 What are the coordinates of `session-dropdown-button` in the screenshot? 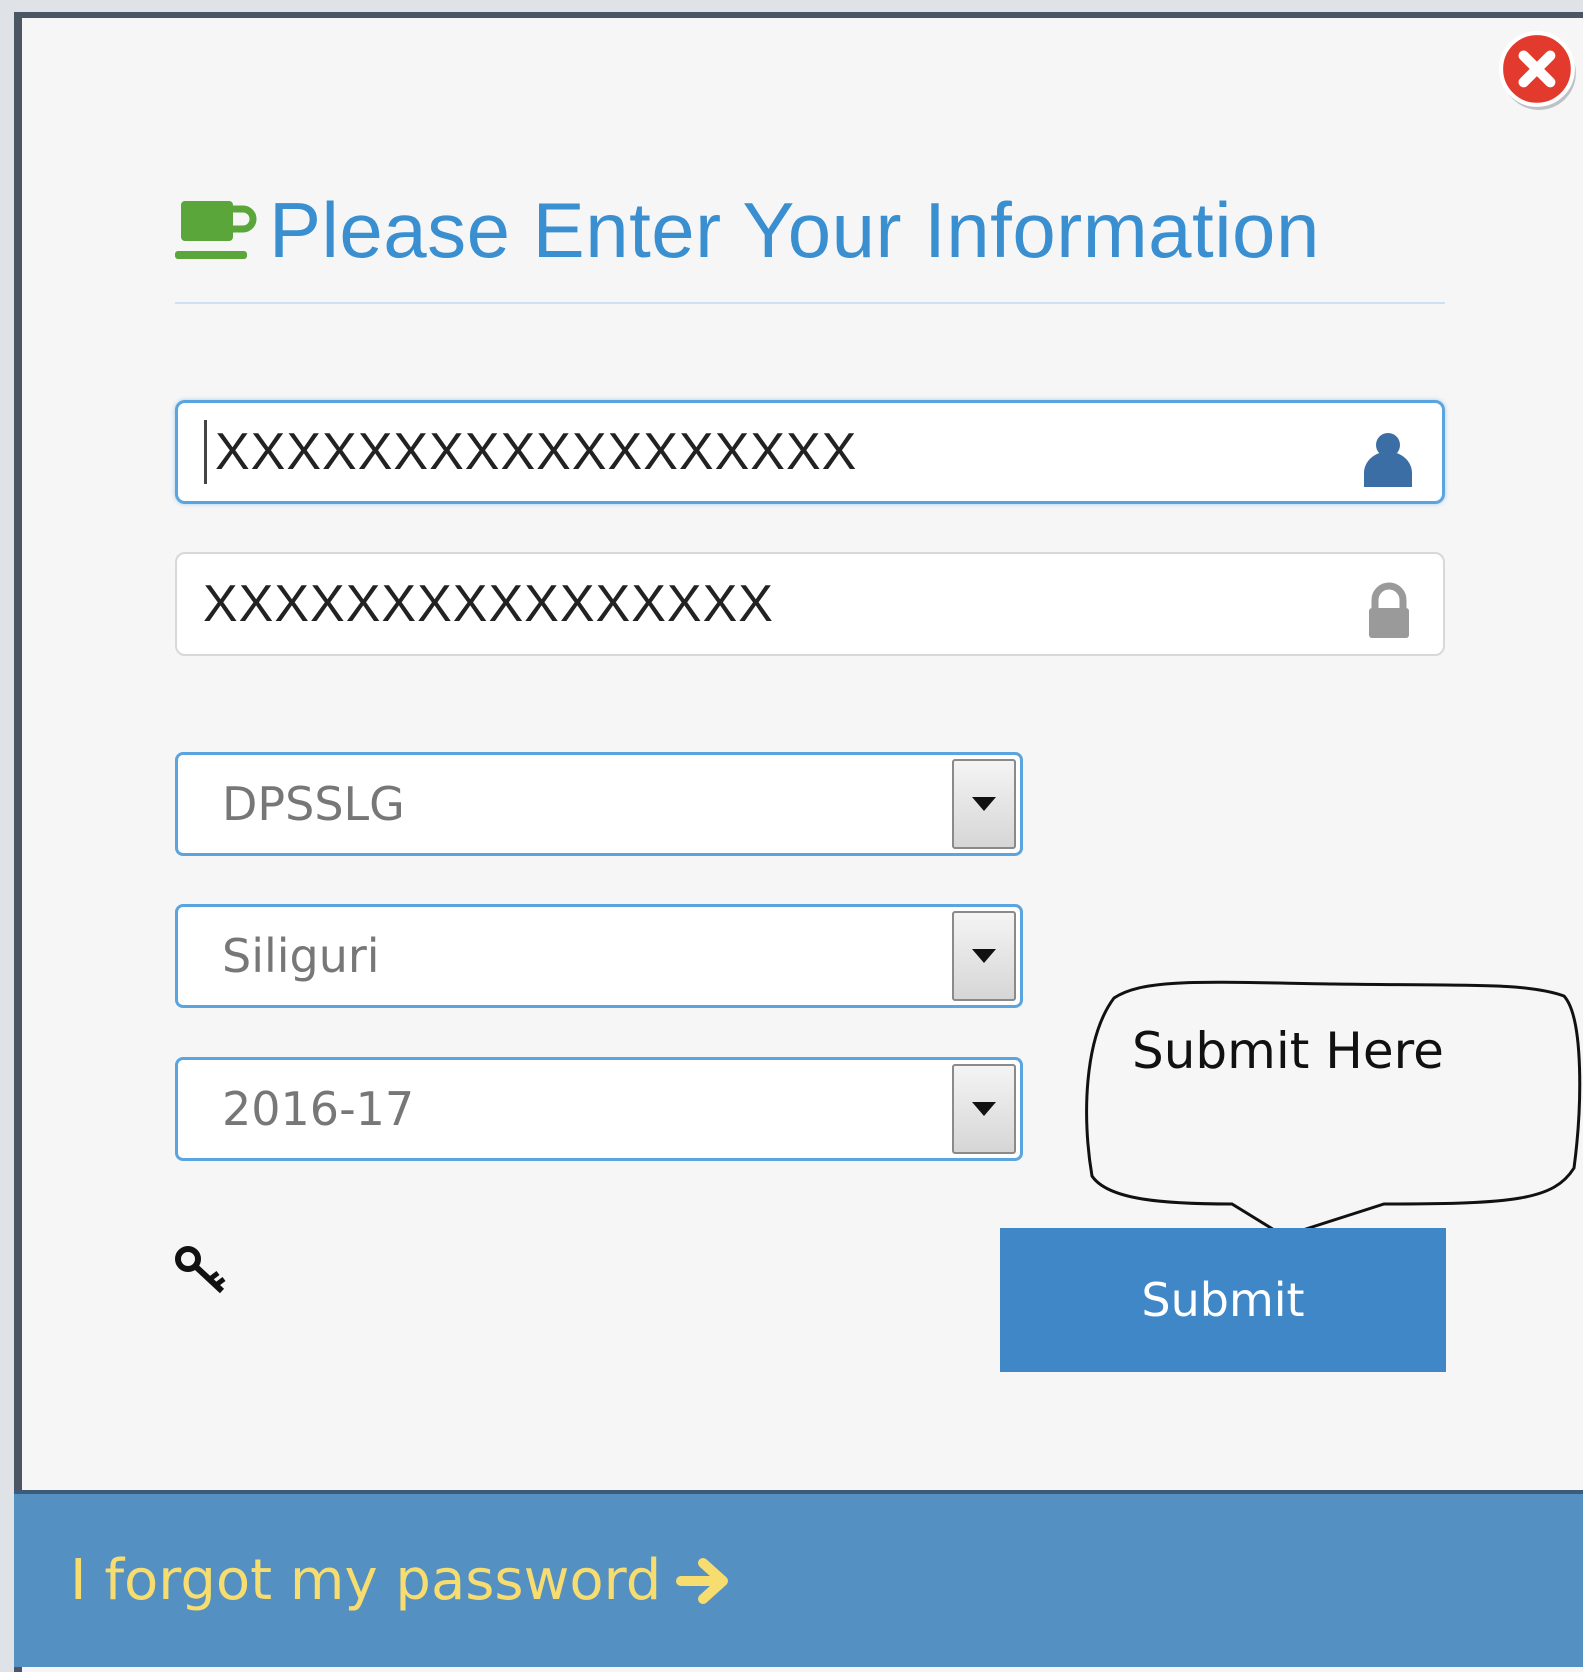 It's located at (984, 1109).